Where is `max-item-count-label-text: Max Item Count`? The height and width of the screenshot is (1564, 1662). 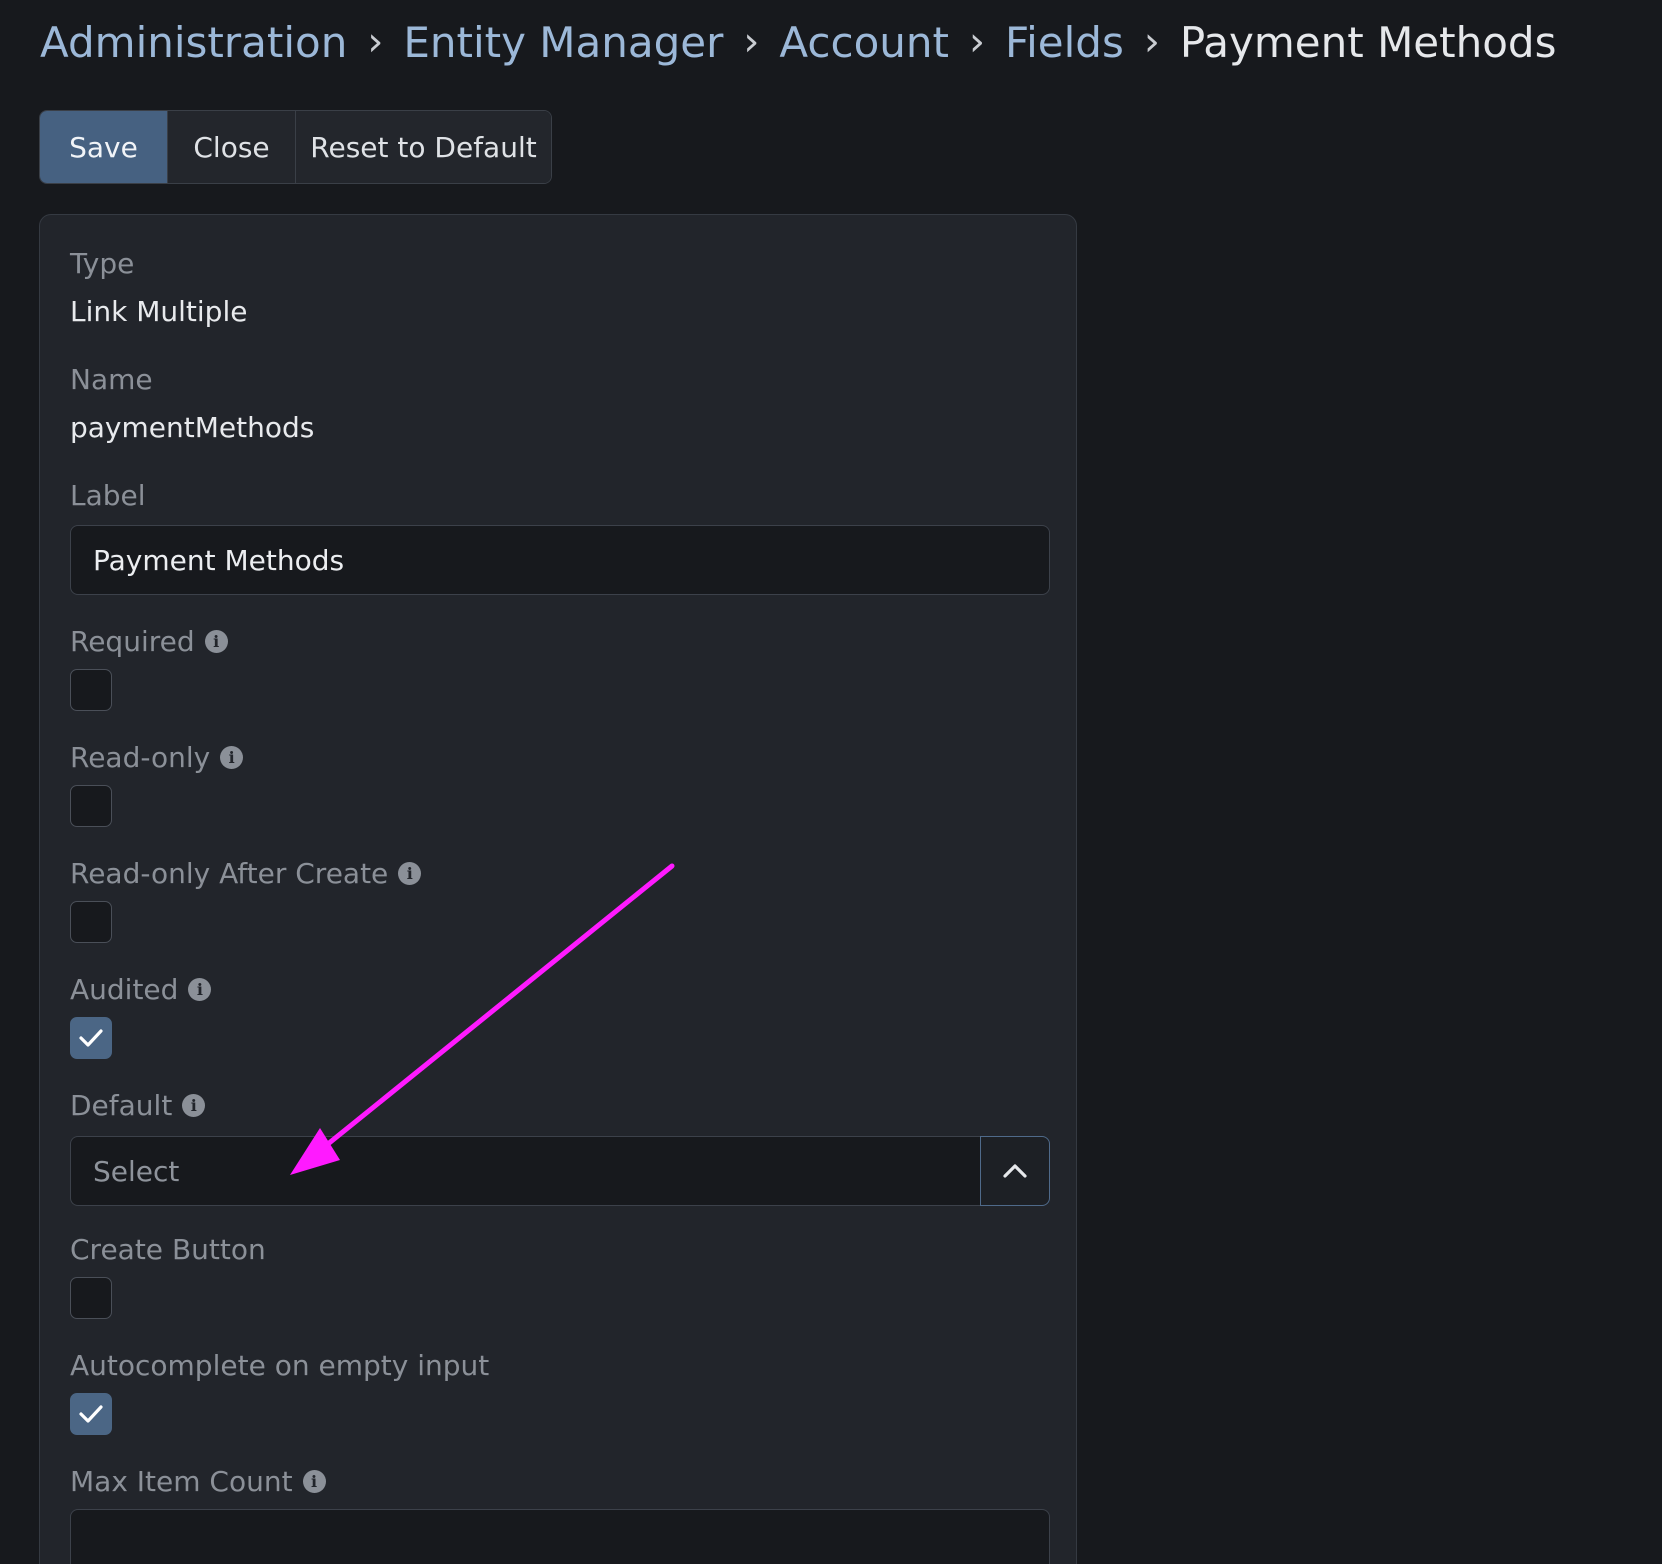 max-item-count-label-text: Max Item Count is located at coordinates (181, 1481).